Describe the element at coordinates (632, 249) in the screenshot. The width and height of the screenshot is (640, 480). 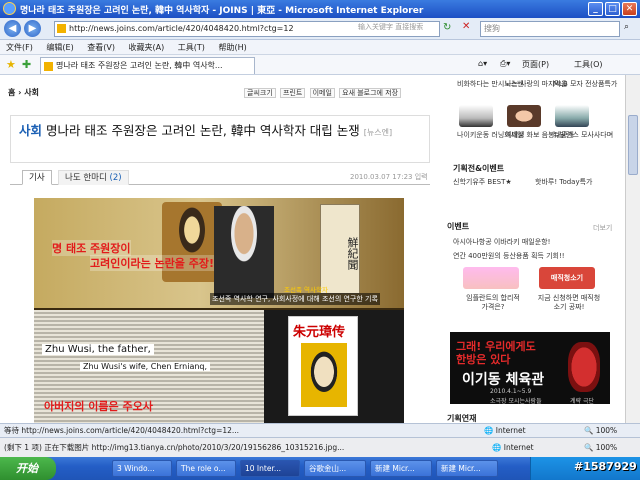
I see `vertical-scrollbar` at that location.